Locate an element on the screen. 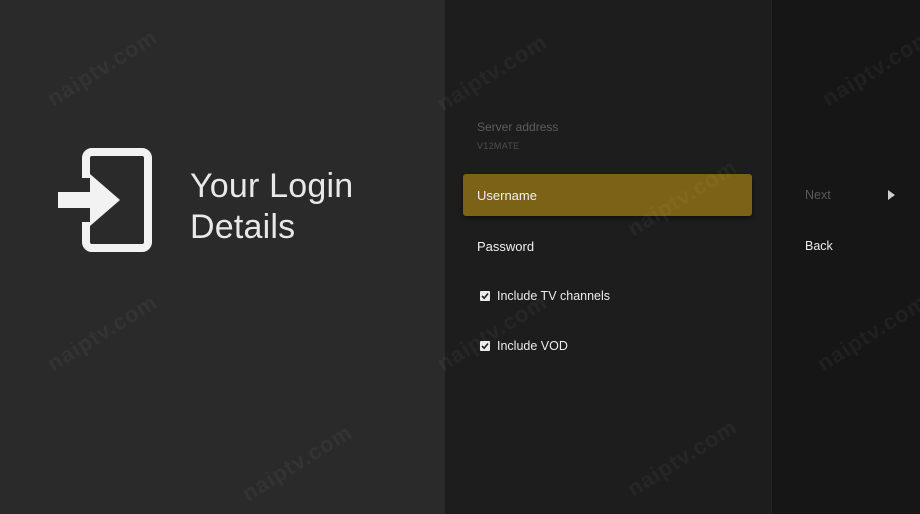 Image resolution: width=920 pixels, height=514 pixels. username-field: Username is located at coordinates (607, 195).